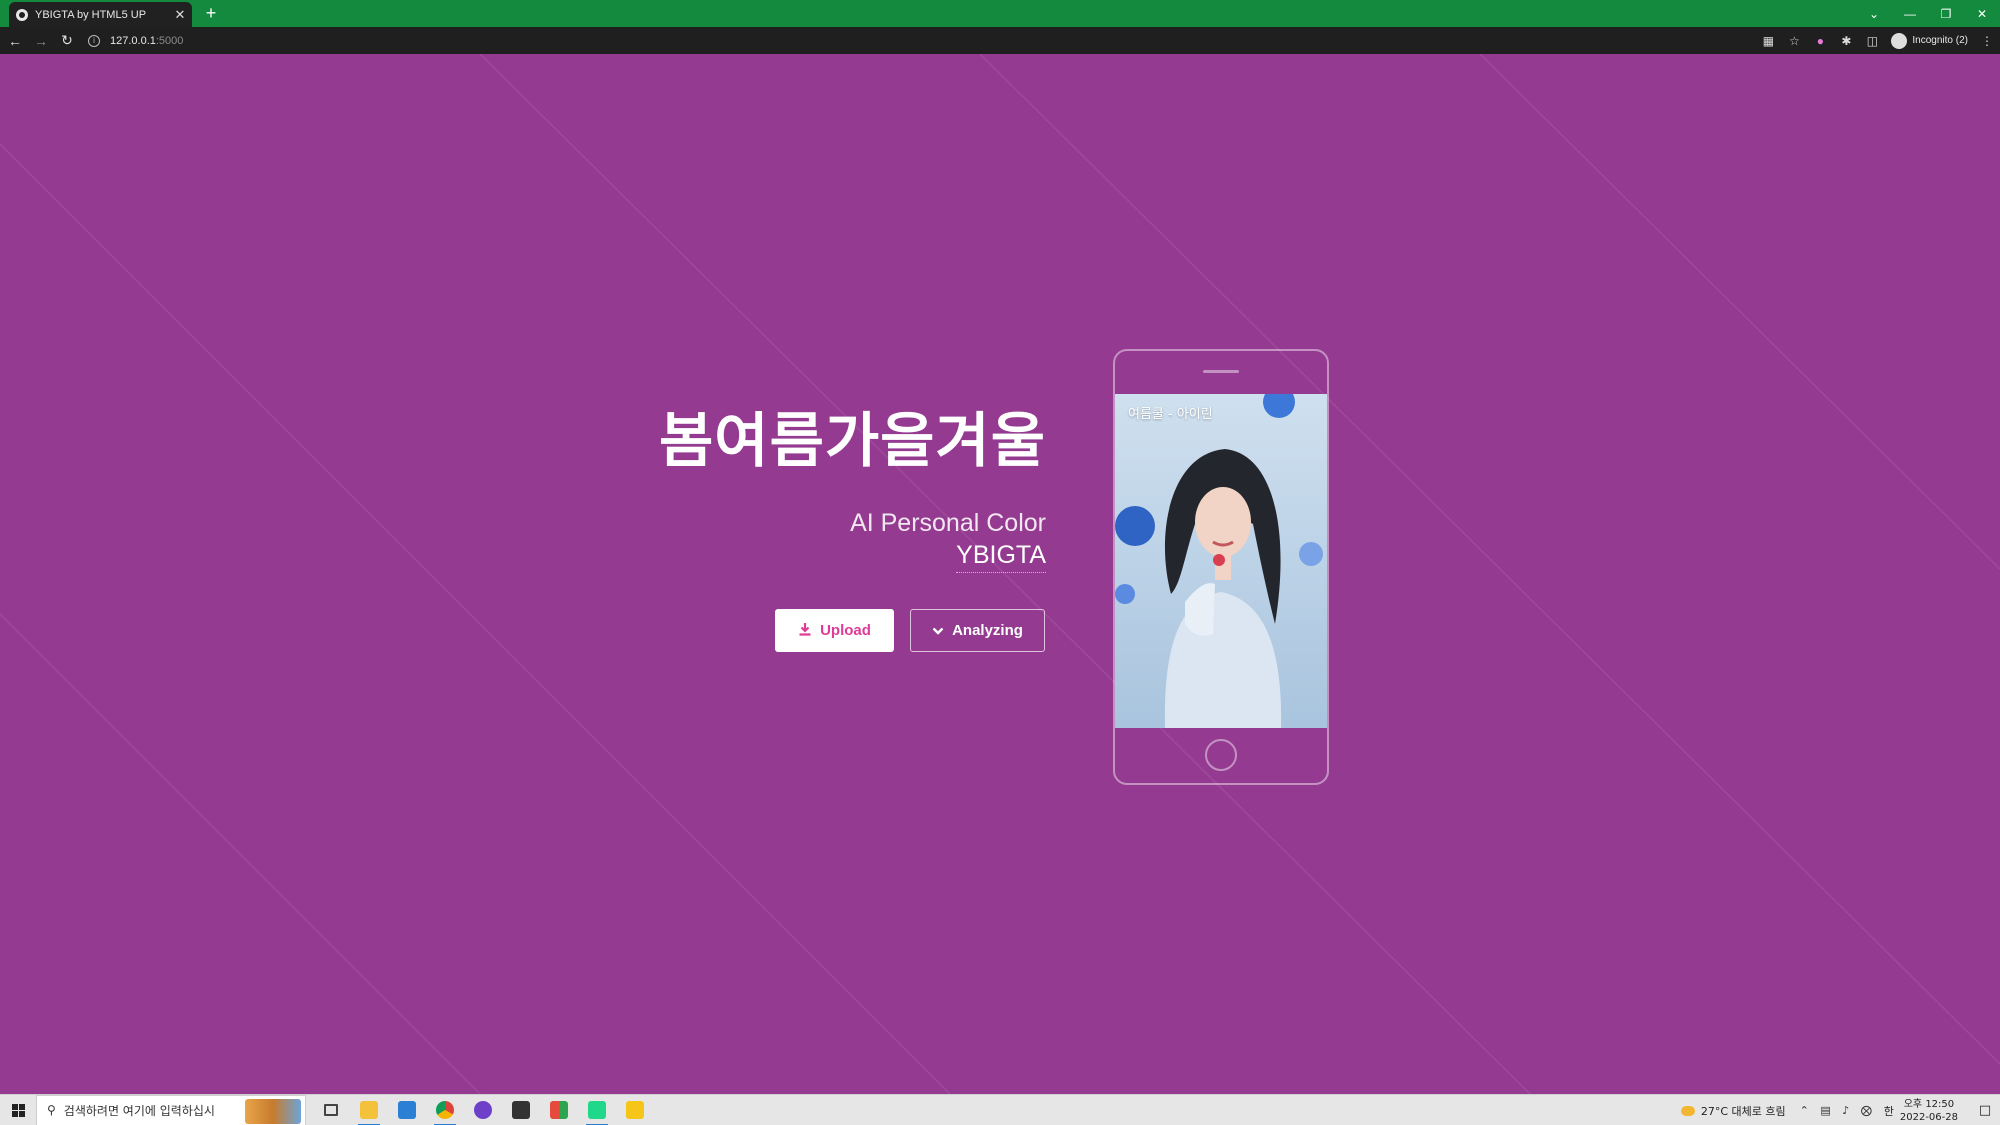  I want to click on weather-text: 27°C 대체로 흐림, so click(1743, 1111).